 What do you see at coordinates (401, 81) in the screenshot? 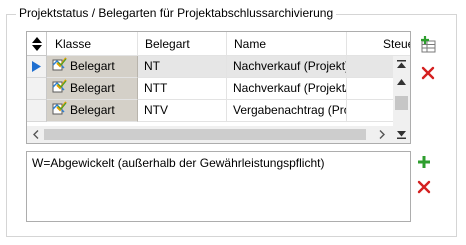
I see `scroll-up-icon` at bounding box center [401, 81].